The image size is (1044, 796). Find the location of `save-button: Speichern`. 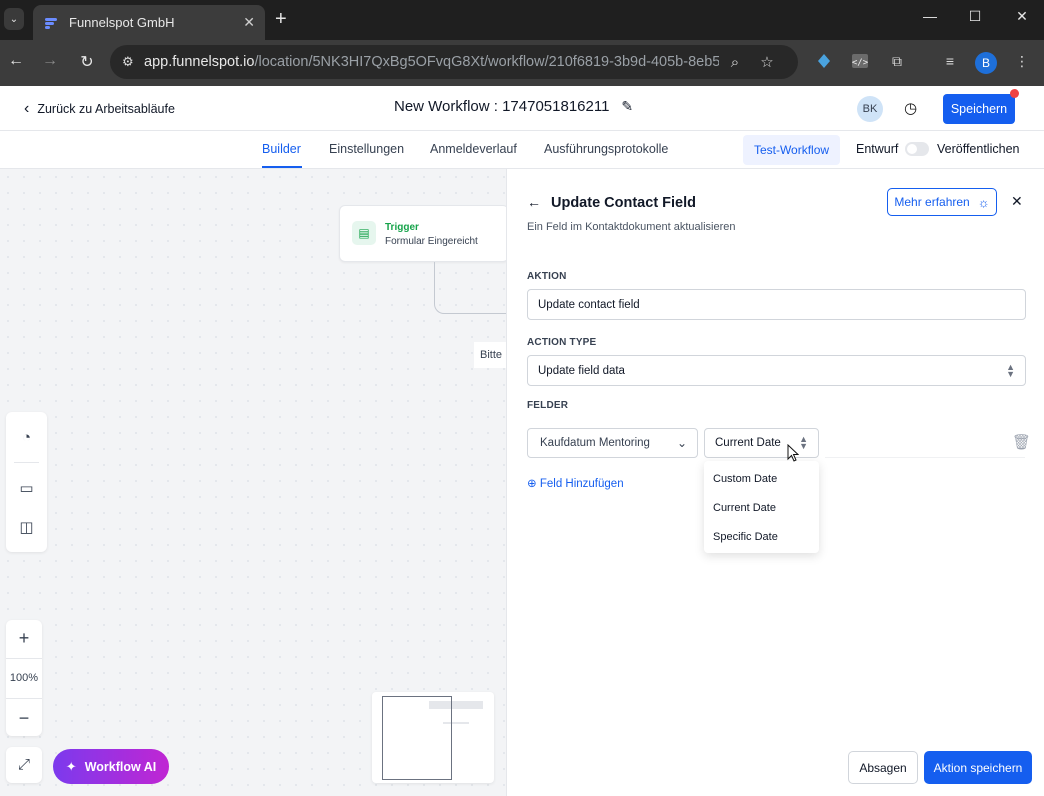

save-button: Speichern is located at coordinates (979, 109).